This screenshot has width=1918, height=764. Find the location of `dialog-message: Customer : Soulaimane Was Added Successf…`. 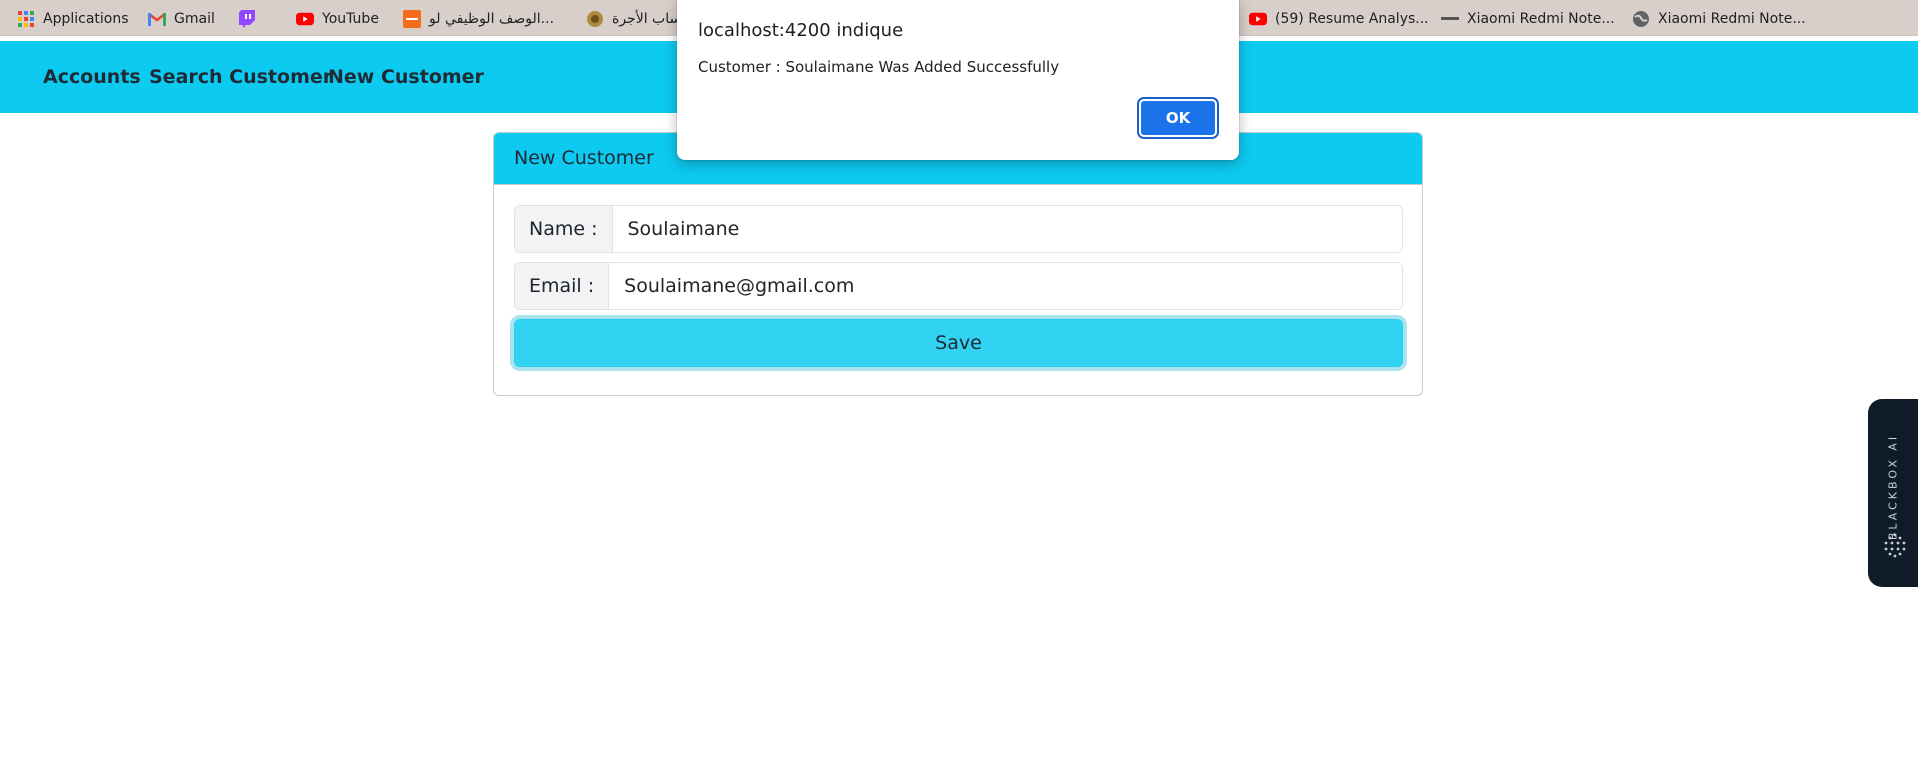

dialog-message: Customer : Soulaimane Was Added Successf… is located at coordinates (879, 67).